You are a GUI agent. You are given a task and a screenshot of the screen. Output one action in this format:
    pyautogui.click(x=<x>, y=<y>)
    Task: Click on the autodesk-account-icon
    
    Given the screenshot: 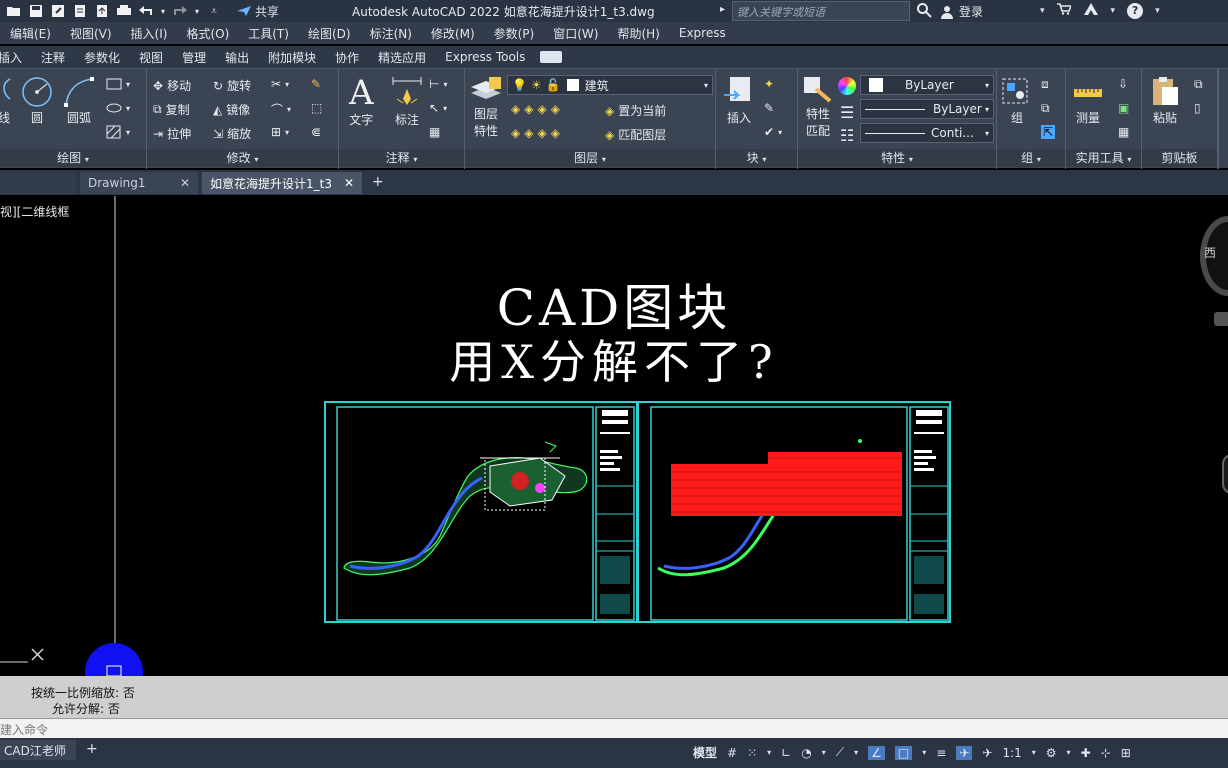 What is the action you would take?
    pyautogui.click(x=1091, y=10)
    